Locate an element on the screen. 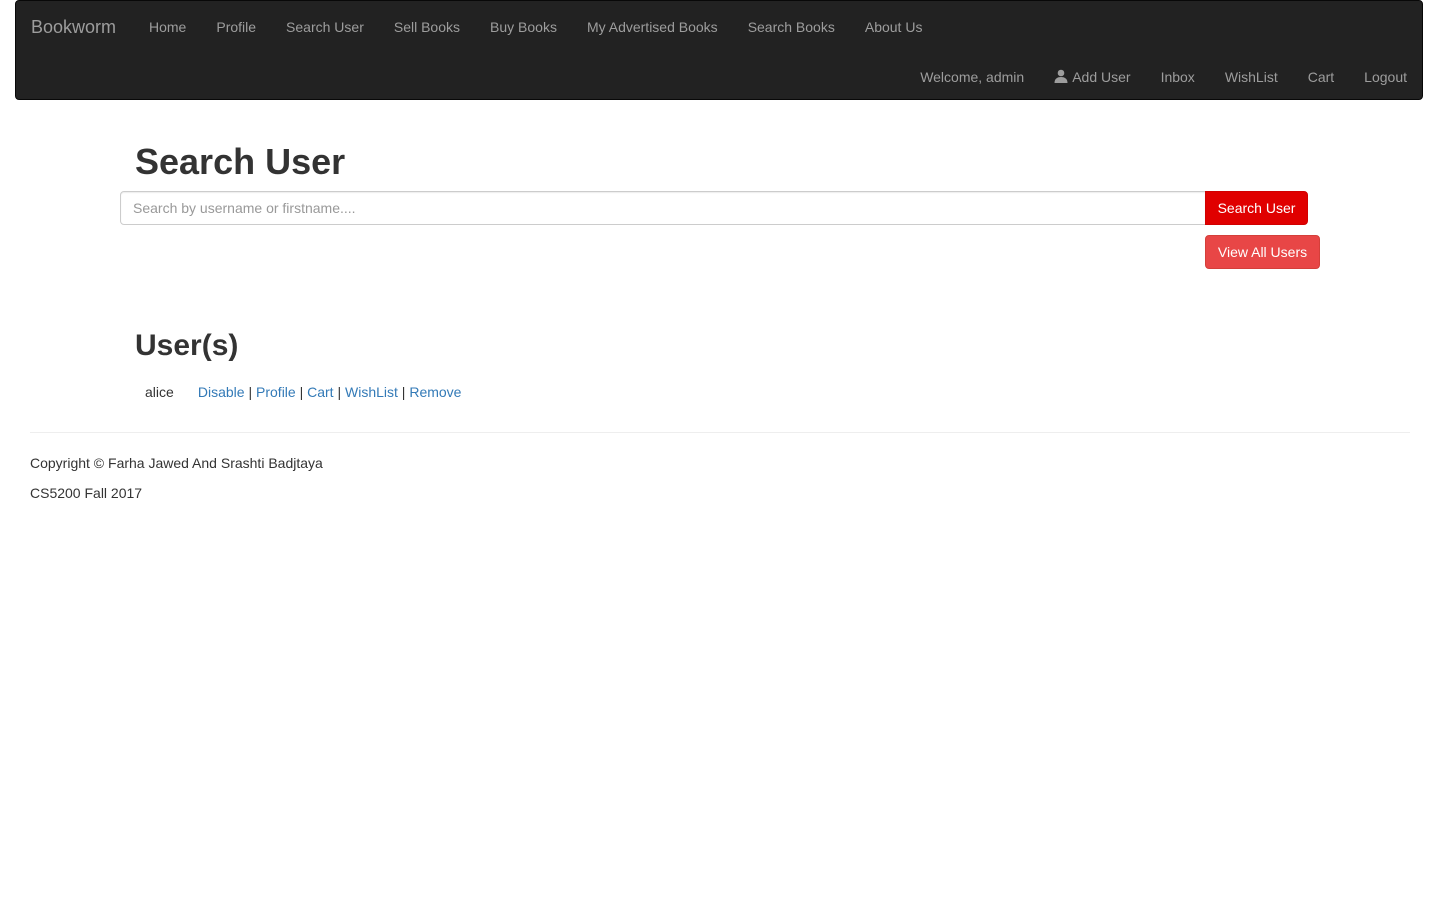  nav-cart: Cart is located at coordinates (1321, 77).